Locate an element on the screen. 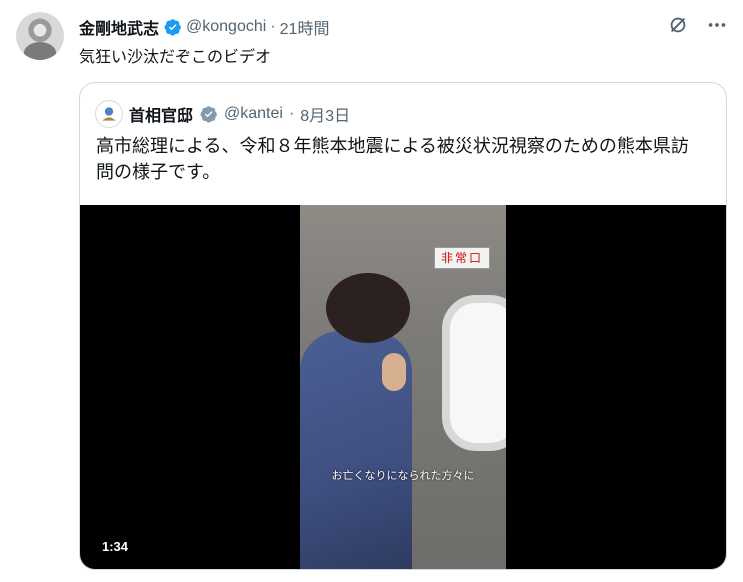 This screenshot has width=743, height=582. quoted-author-name: 首相官邸 is located at coordinates (161, 114).